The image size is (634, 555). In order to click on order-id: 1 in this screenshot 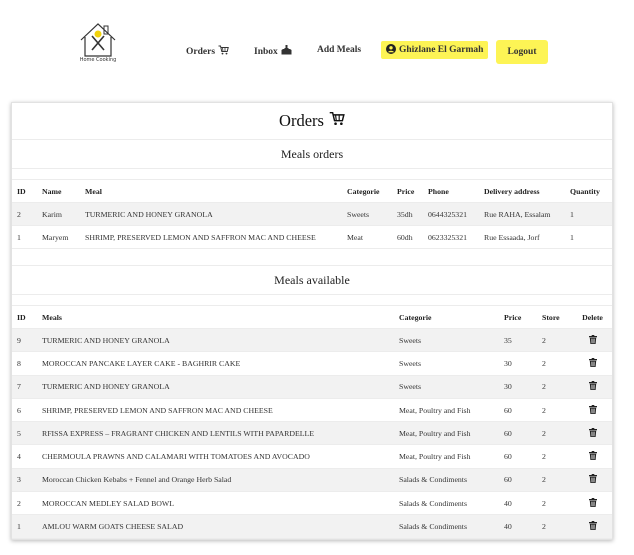, I will do `click(24, 237)`.